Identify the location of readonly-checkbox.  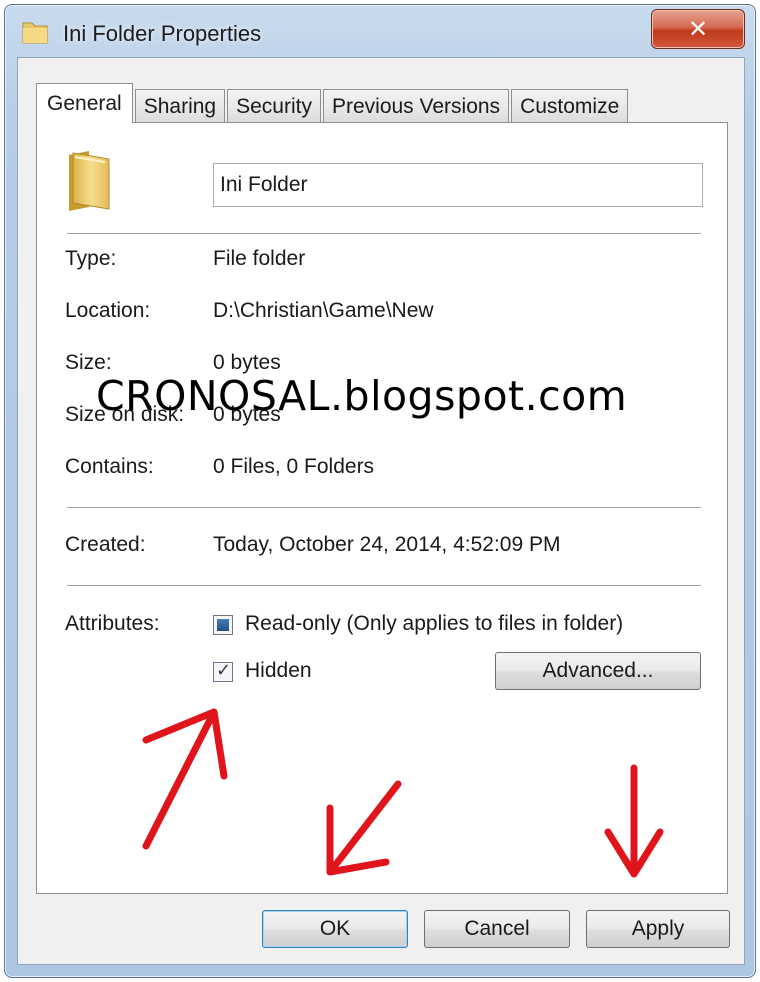
(223, 625).